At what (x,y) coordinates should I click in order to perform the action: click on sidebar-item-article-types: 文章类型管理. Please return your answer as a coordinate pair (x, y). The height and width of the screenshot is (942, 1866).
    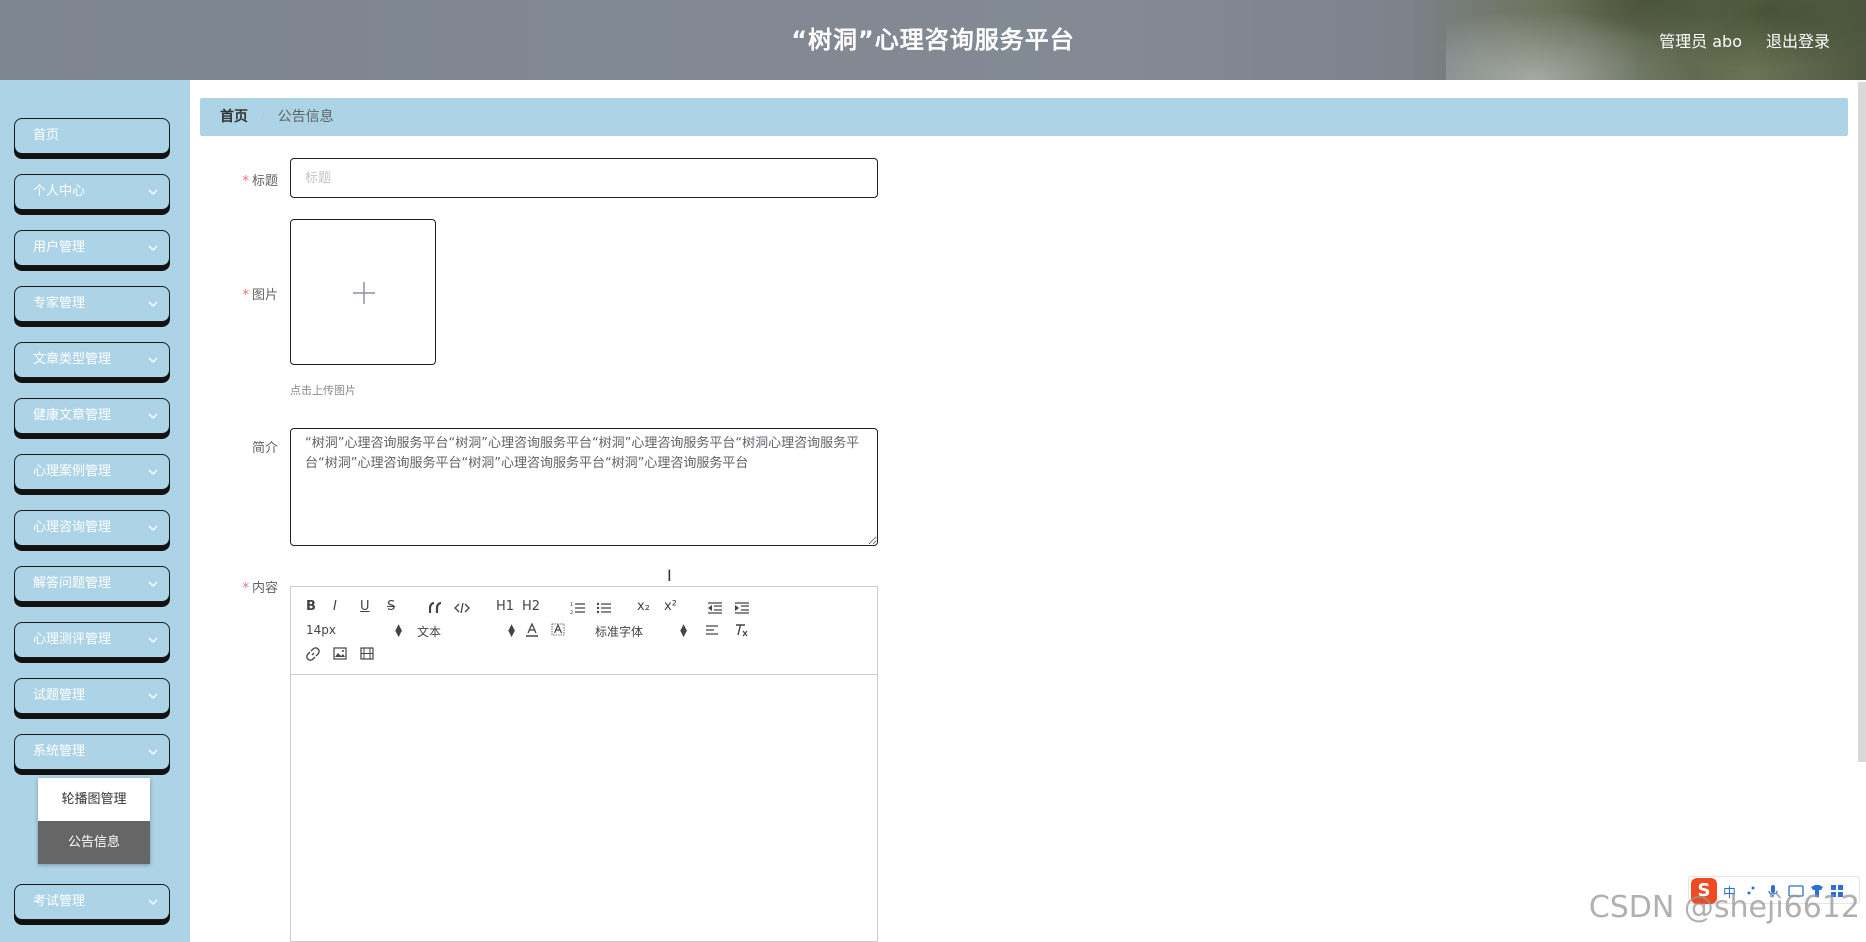
    Looking at the image, I should click on (92, 360).